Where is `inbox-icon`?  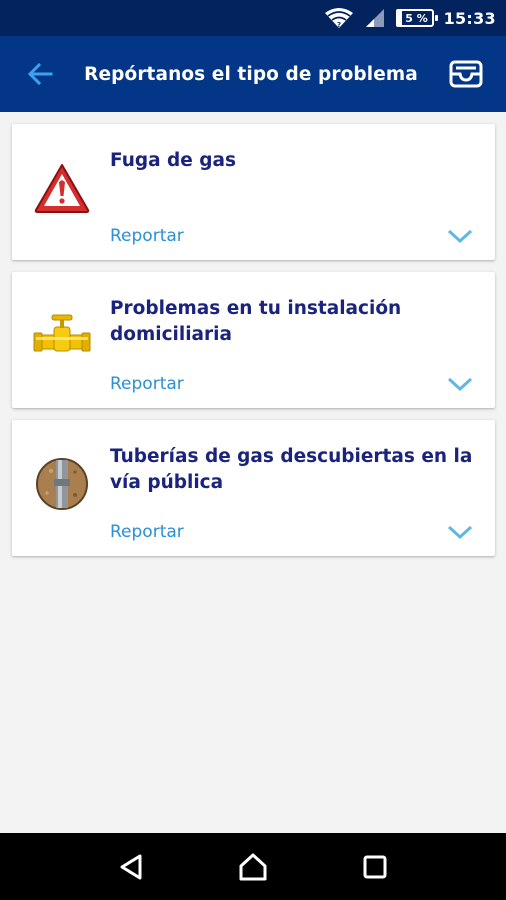 inbox-icon is located at coordinates (466, 74).